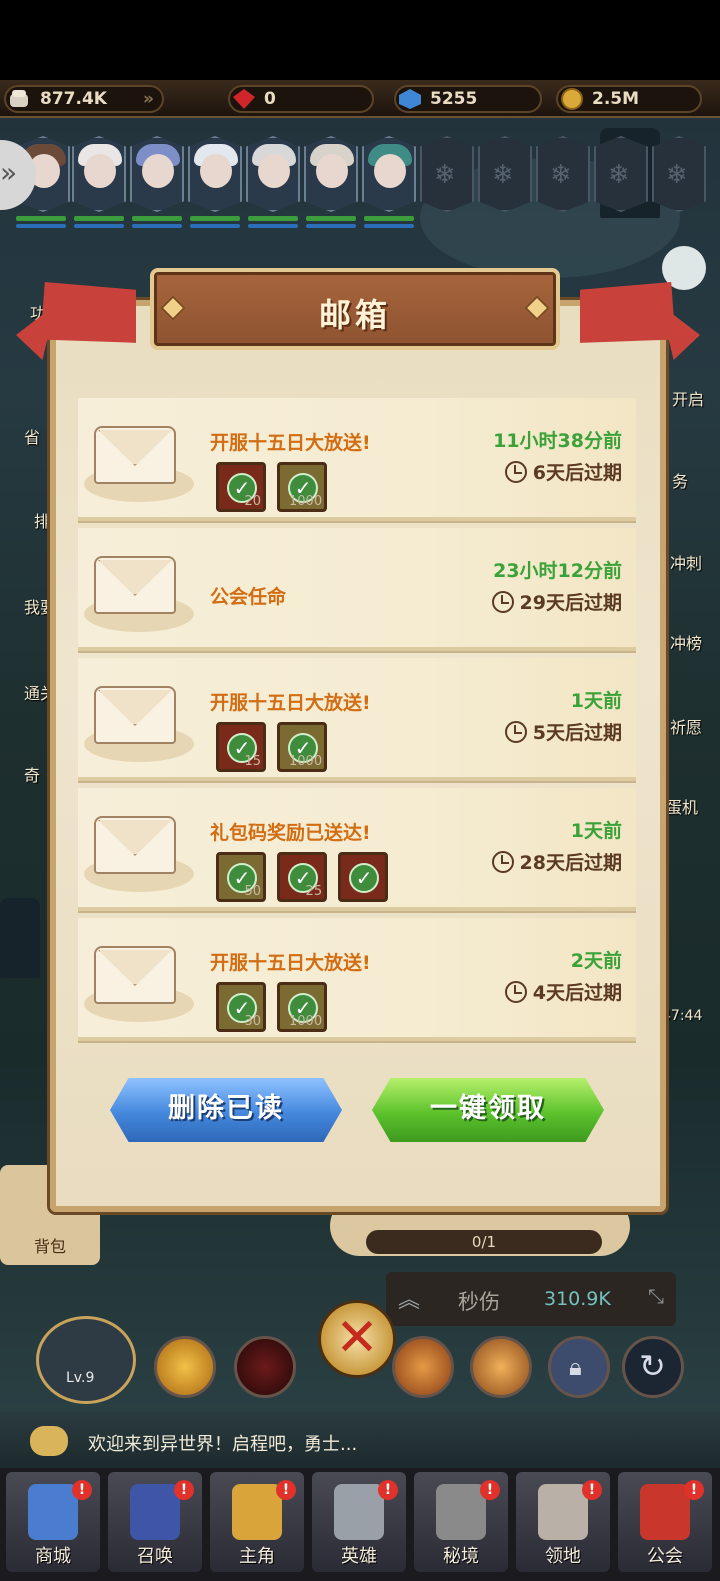  Describe the element at coordinates (688, 398) in the screenshot. I see `side-right-label: 开启` at that location.